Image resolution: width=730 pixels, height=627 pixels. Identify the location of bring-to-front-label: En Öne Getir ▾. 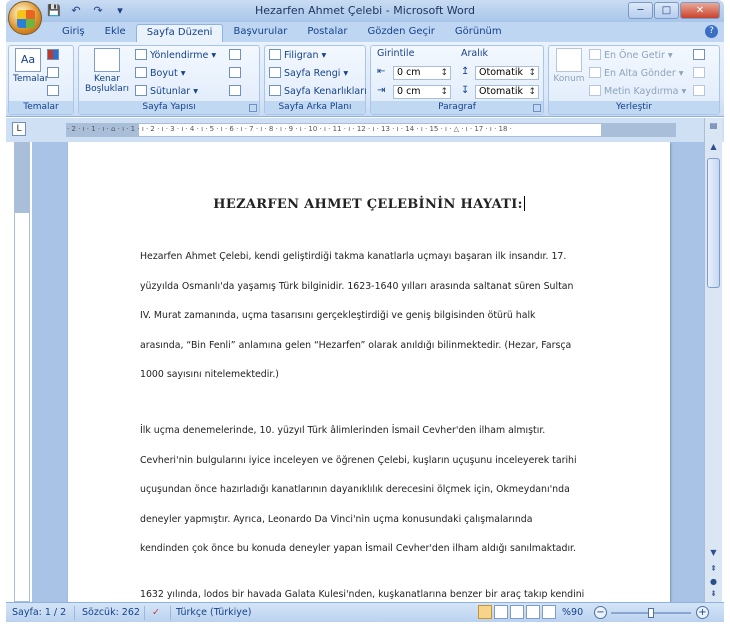
(638, 55).